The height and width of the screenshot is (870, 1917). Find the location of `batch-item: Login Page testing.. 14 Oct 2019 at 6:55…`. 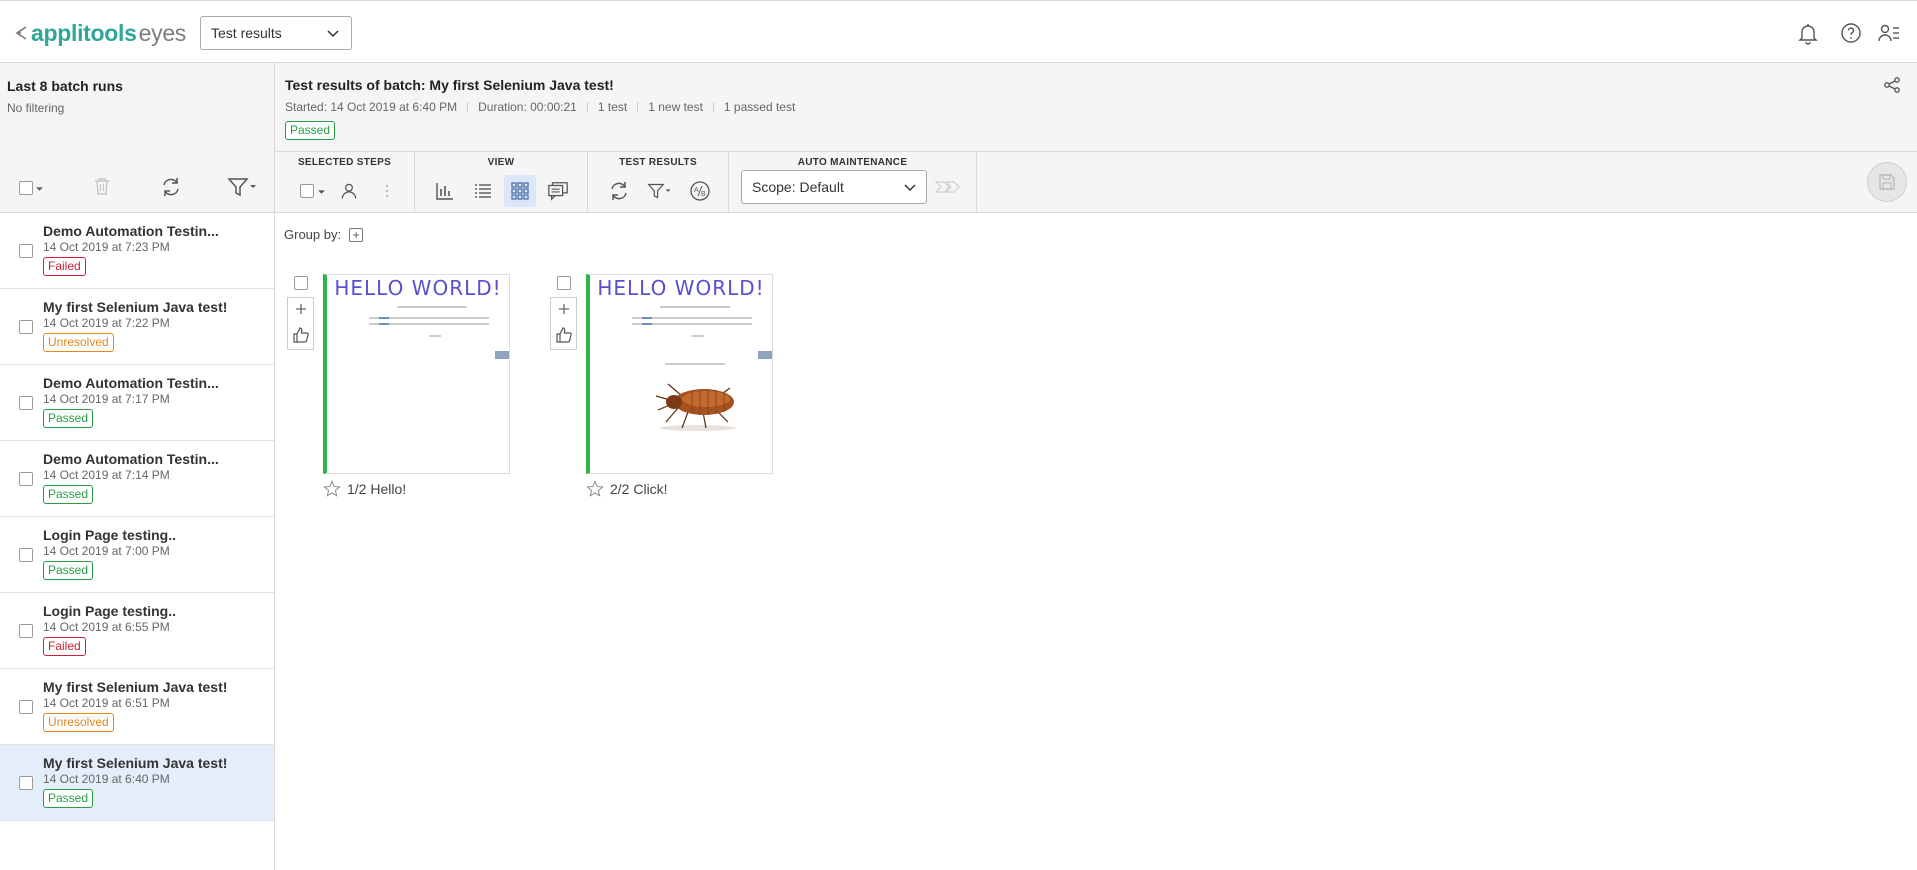

batch-item: Login Page testing.. 14 Oct 2019 at 6:55… is located at coordinates (137, 631).